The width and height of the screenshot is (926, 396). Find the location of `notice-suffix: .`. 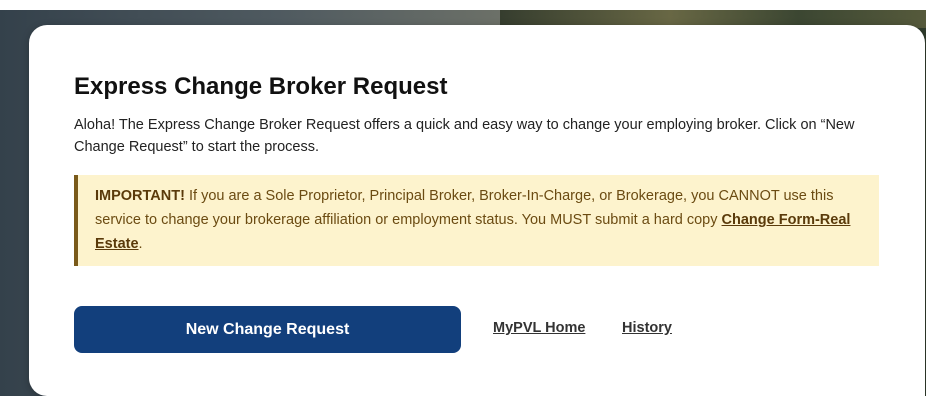

notice-suffix: . is located at coordinates (140, 244).